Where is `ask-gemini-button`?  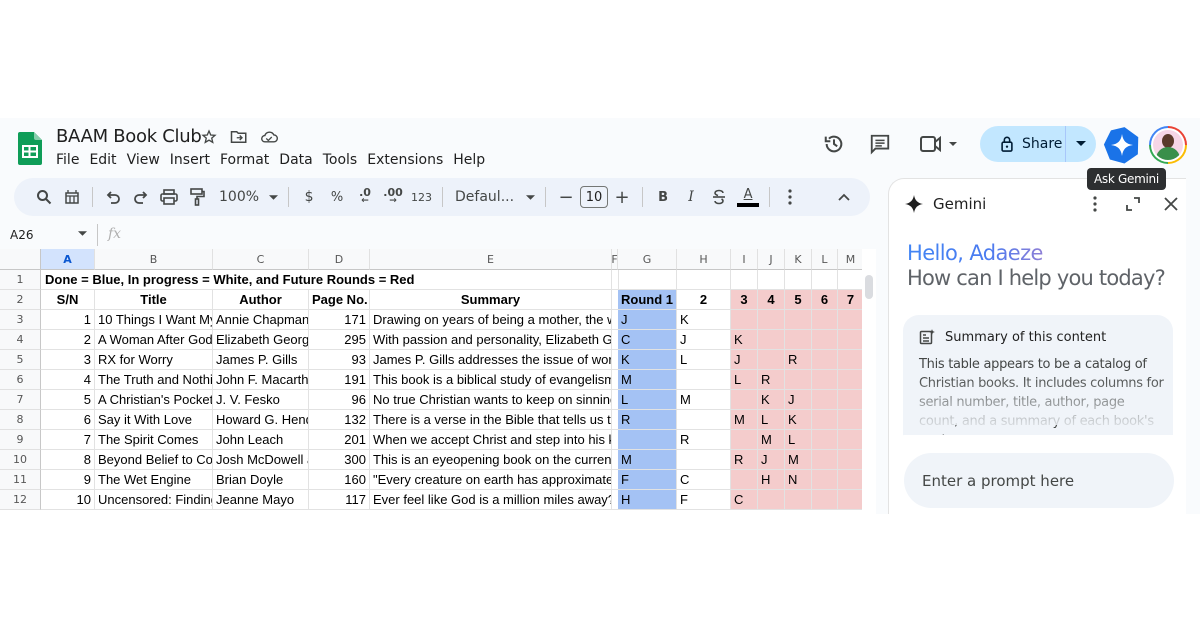
ask-gemini-button is located at coordinates (1122, 145).